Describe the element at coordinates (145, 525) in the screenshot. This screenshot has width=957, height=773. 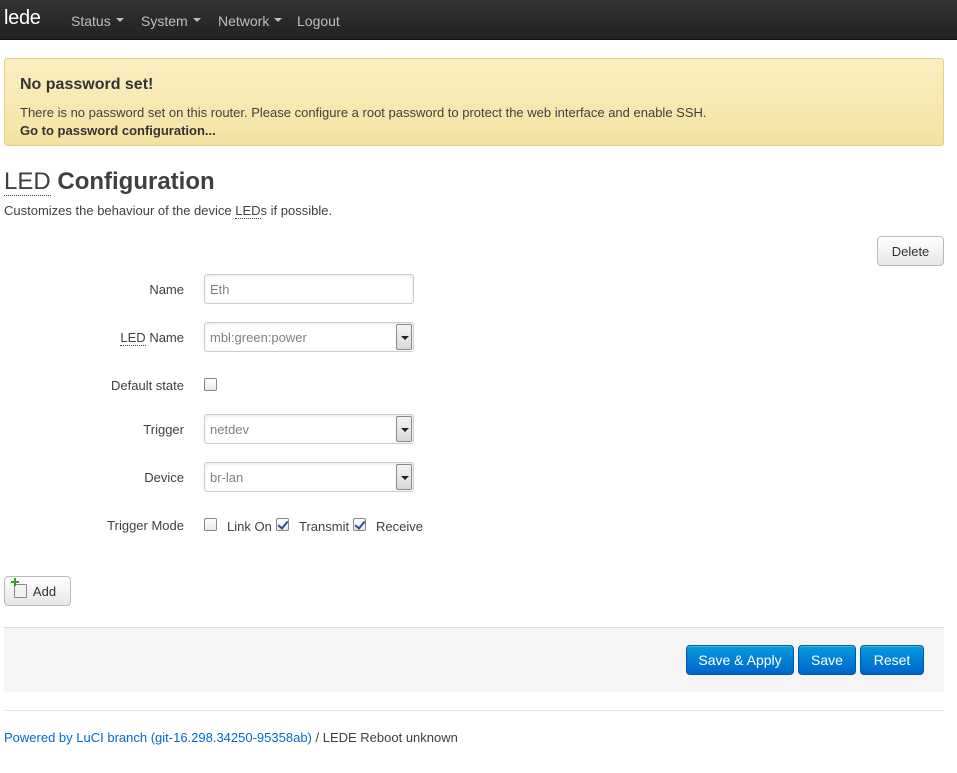
I see `trigger-mode-label: Trigger Mode` at that location.